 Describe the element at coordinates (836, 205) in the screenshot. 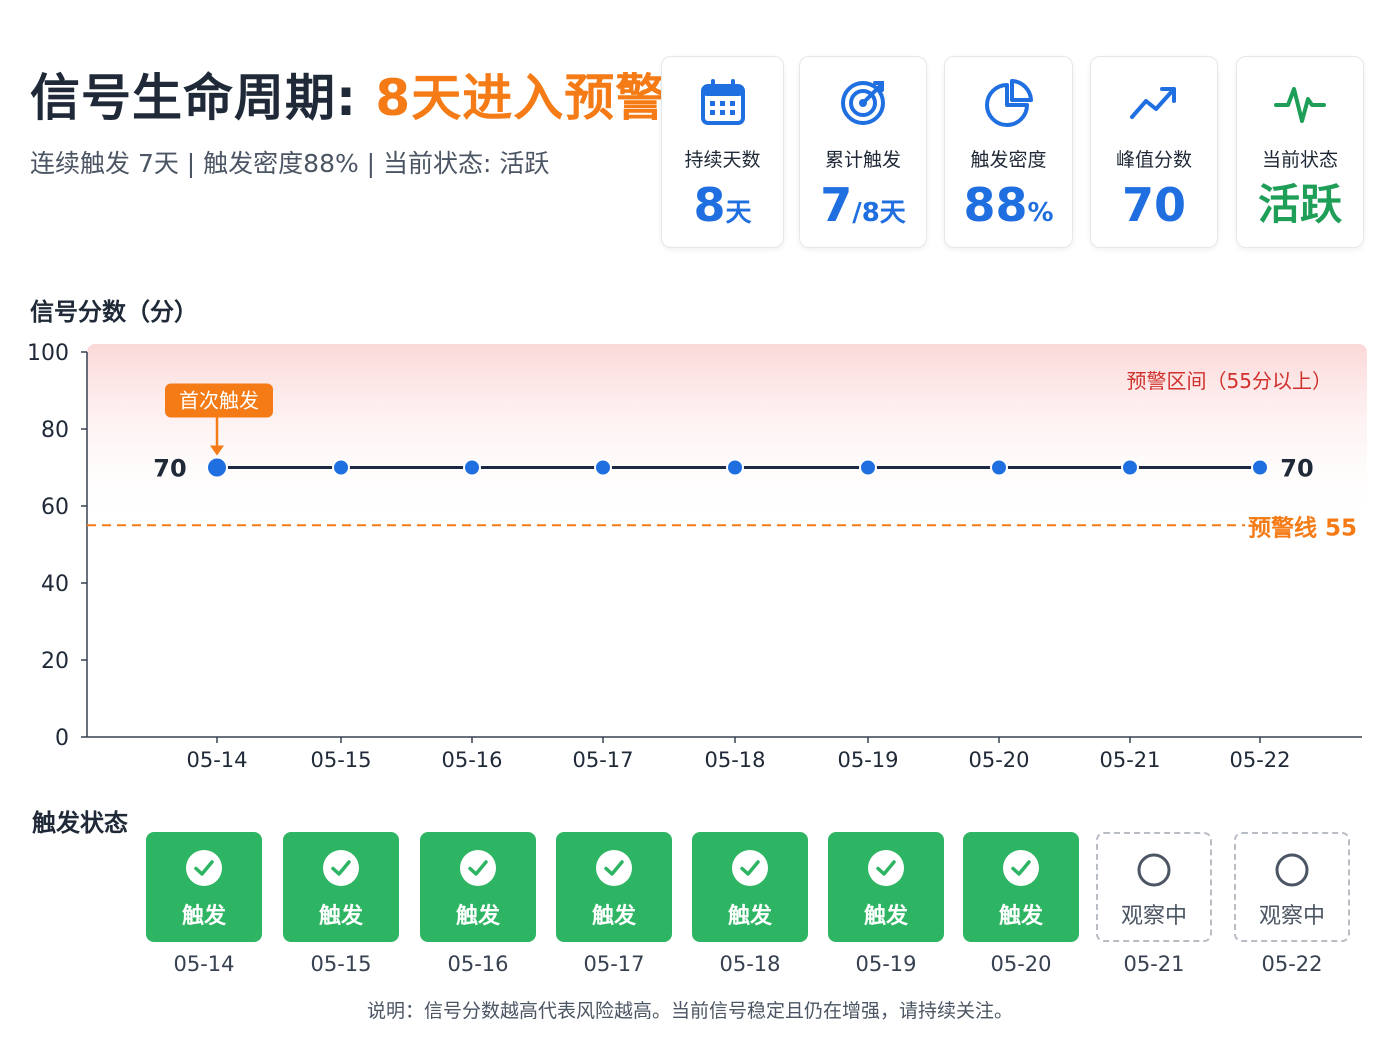

I see `stat-value-number: 7` at that location.